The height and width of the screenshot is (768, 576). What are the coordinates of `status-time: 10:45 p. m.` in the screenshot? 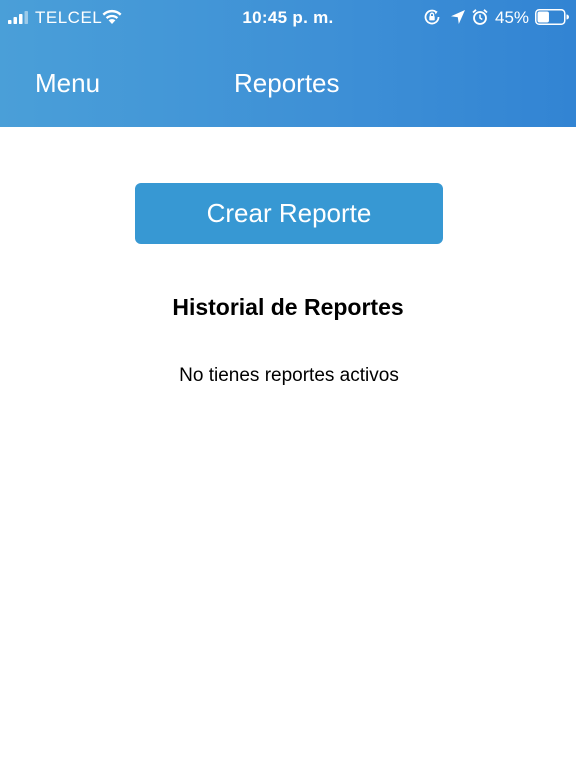 It's located at (288, 17).